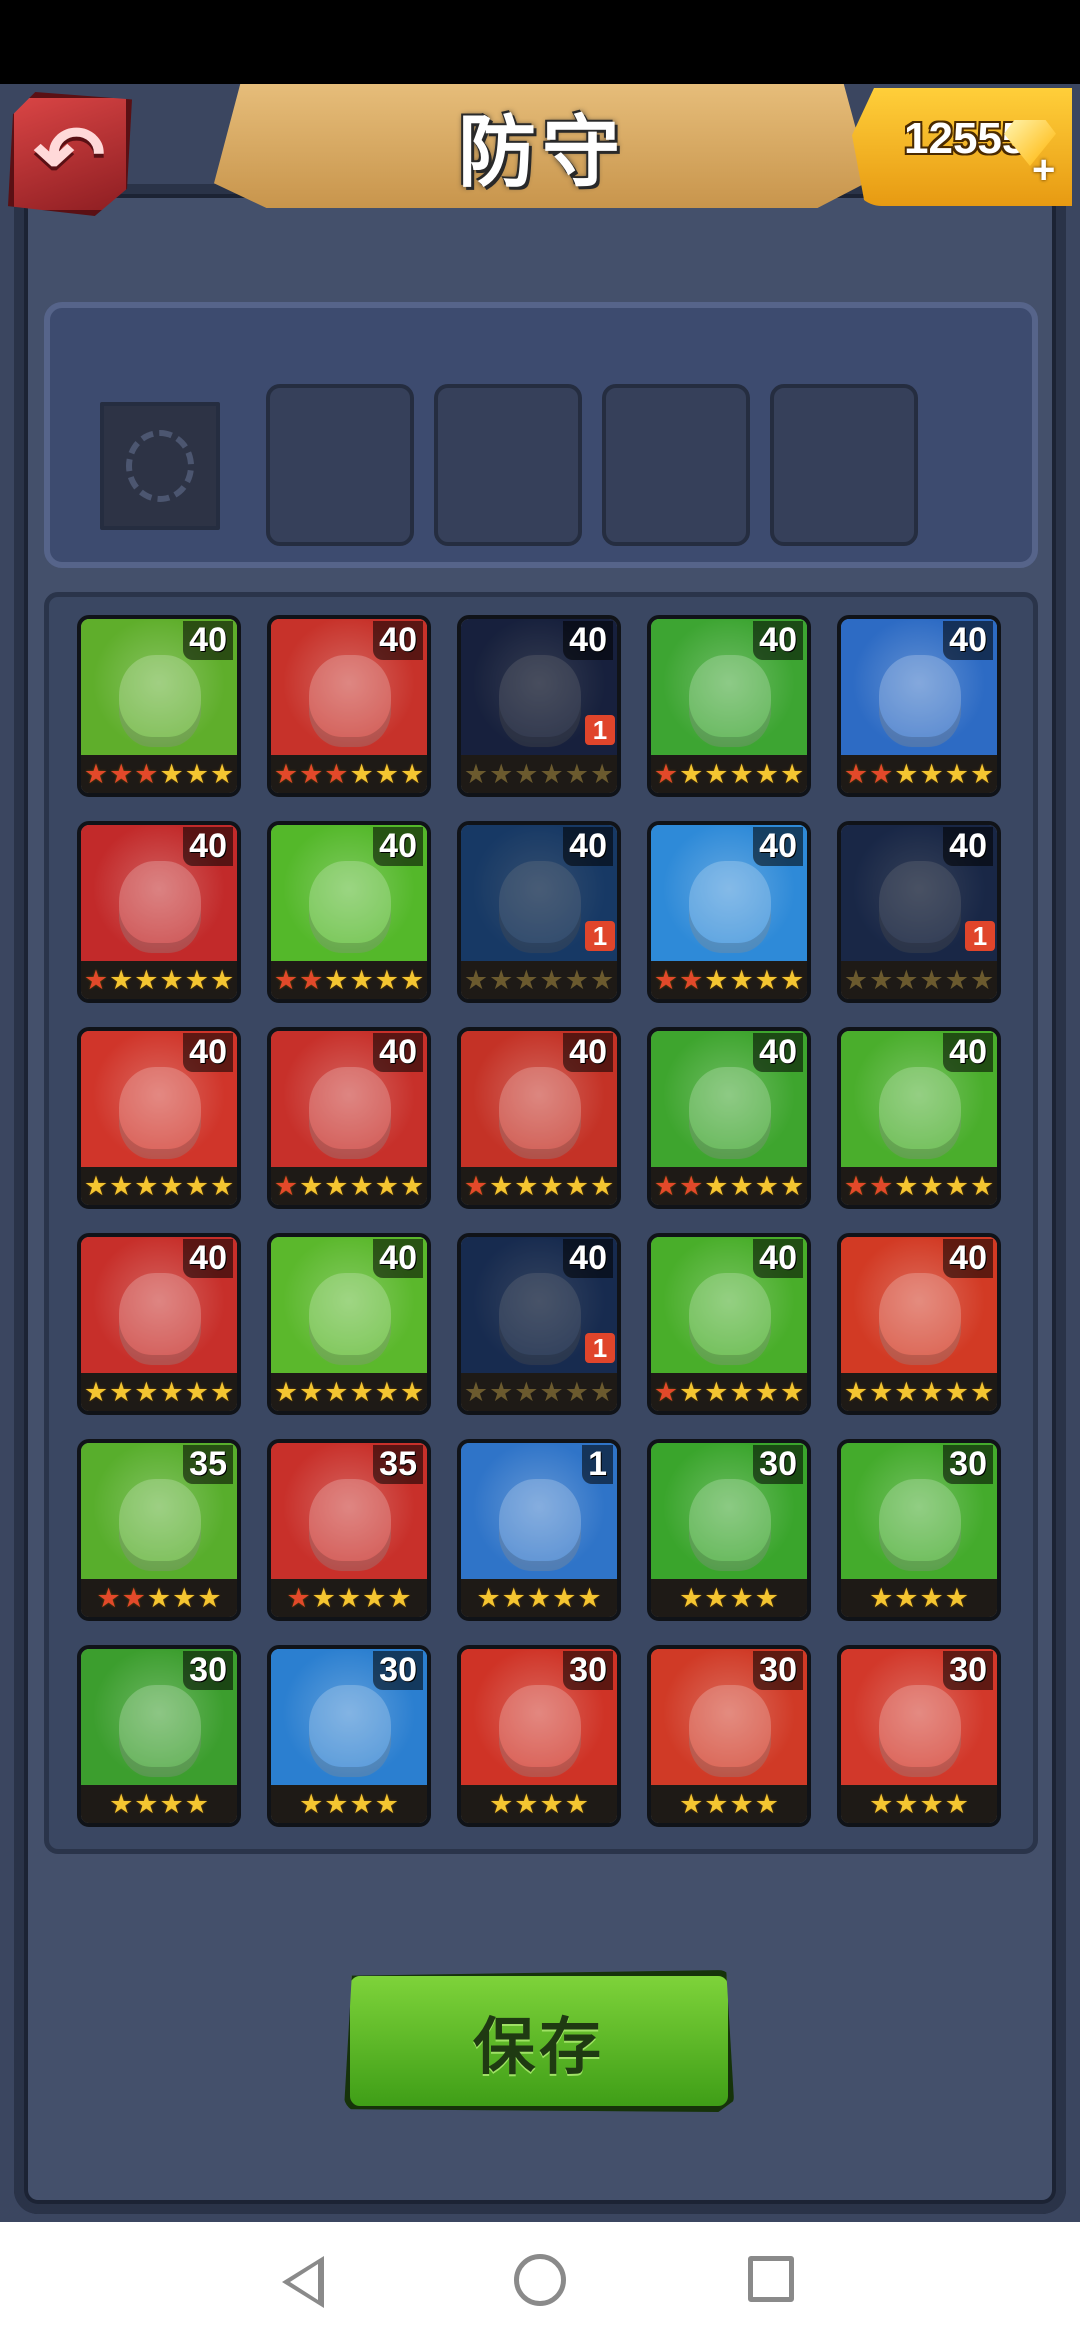 The height and width of the screenshot is (2340, 1080). I want to click on hero-level: 35, so click(208, 1464).